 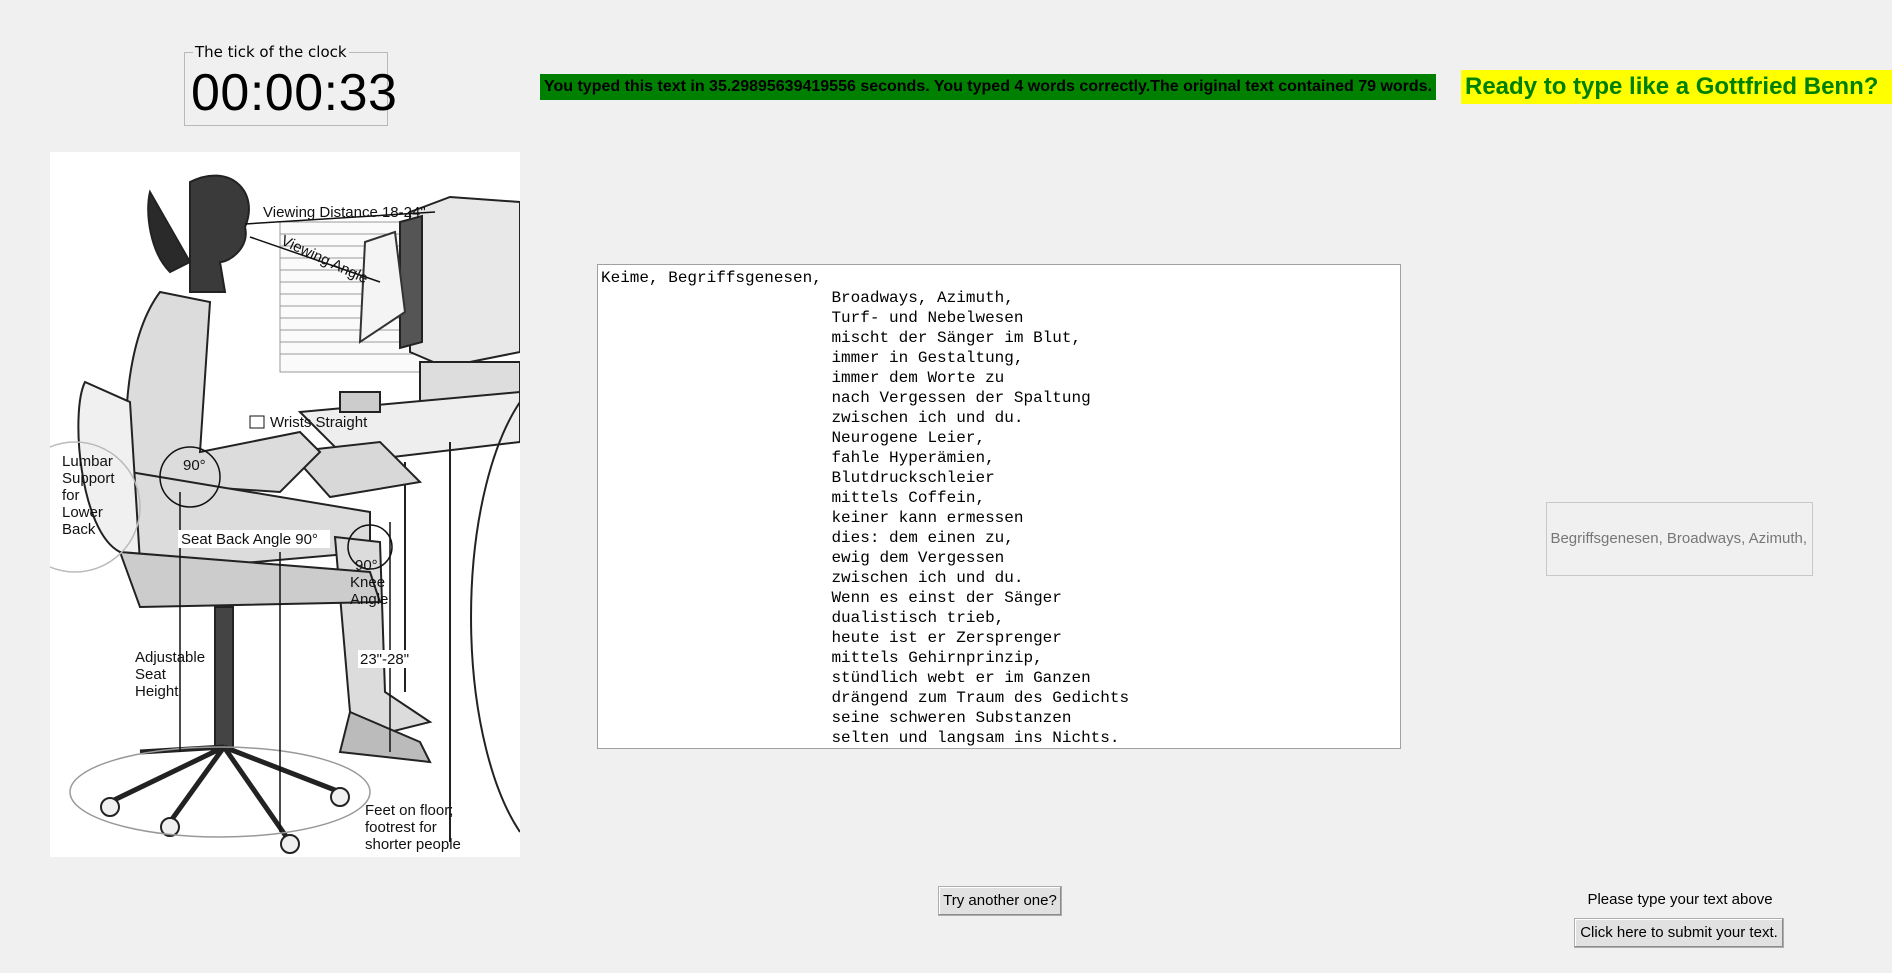 I want to click on svg-text: for, so click(x=71, y=495).